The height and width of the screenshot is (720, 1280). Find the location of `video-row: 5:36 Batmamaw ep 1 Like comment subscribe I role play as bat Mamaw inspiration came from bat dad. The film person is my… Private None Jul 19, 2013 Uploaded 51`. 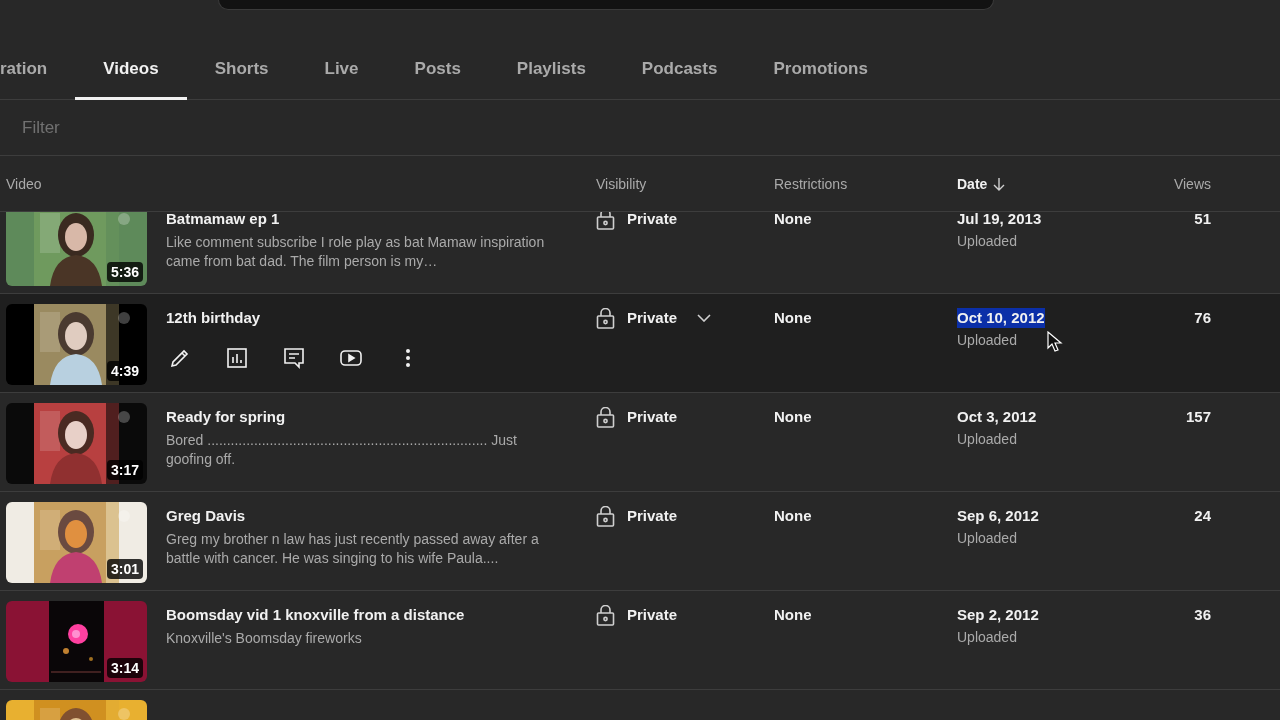

video-row: 5:36 Batmamaw ep 1 Like comment subscribe I role play as bat Mamaw inspiration came from bat dad. The film person is my… Private None Jul 19, 2013 Uploaded 51 is located at coordinates (640, 253).